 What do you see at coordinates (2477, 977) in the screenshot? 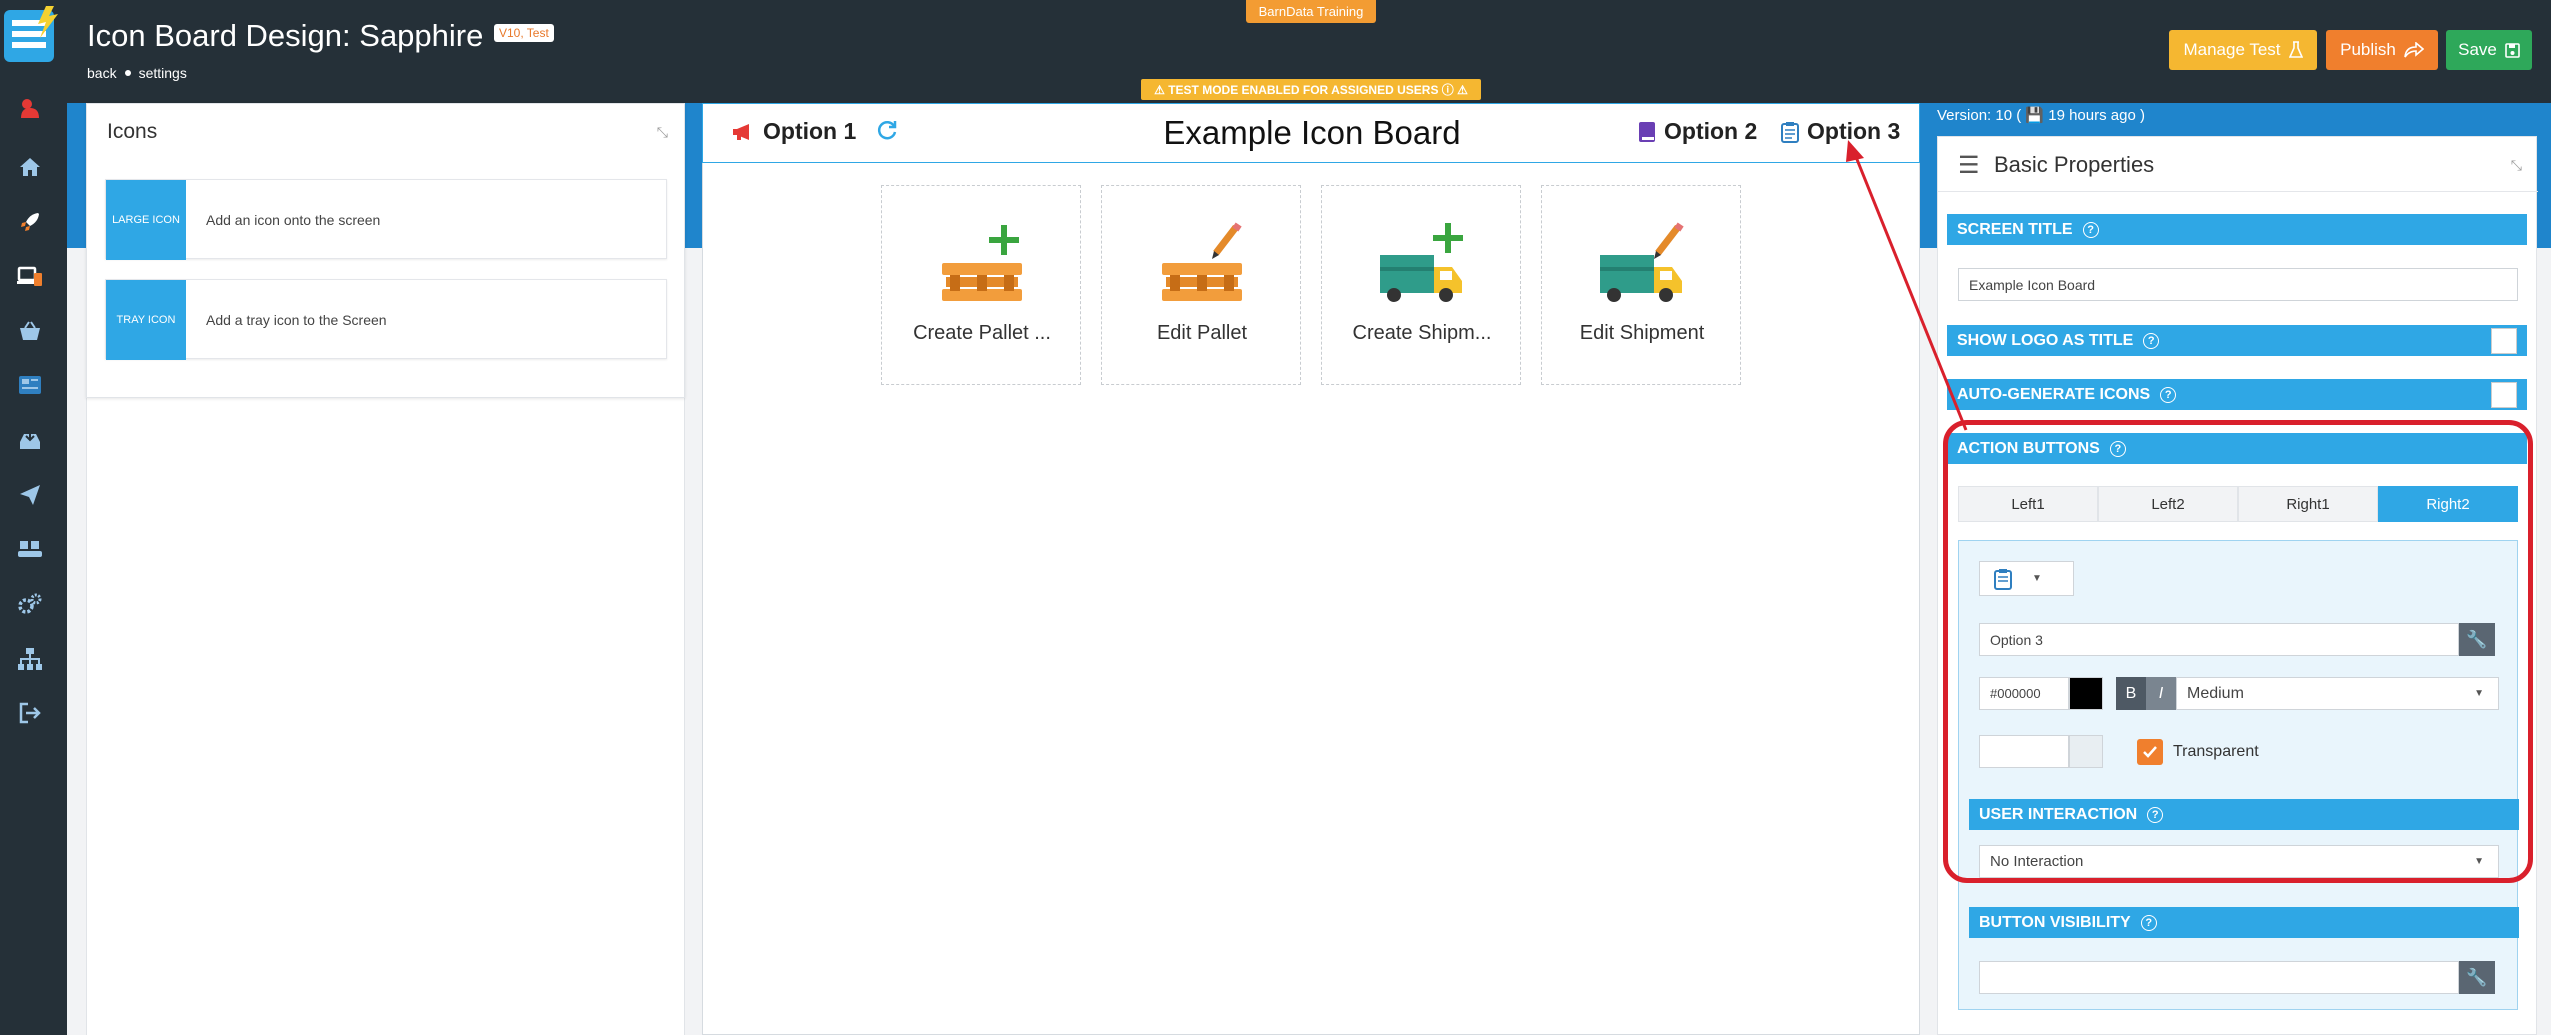
I see `wrench-icon: 🔧` at bounding box center [2477, 977].